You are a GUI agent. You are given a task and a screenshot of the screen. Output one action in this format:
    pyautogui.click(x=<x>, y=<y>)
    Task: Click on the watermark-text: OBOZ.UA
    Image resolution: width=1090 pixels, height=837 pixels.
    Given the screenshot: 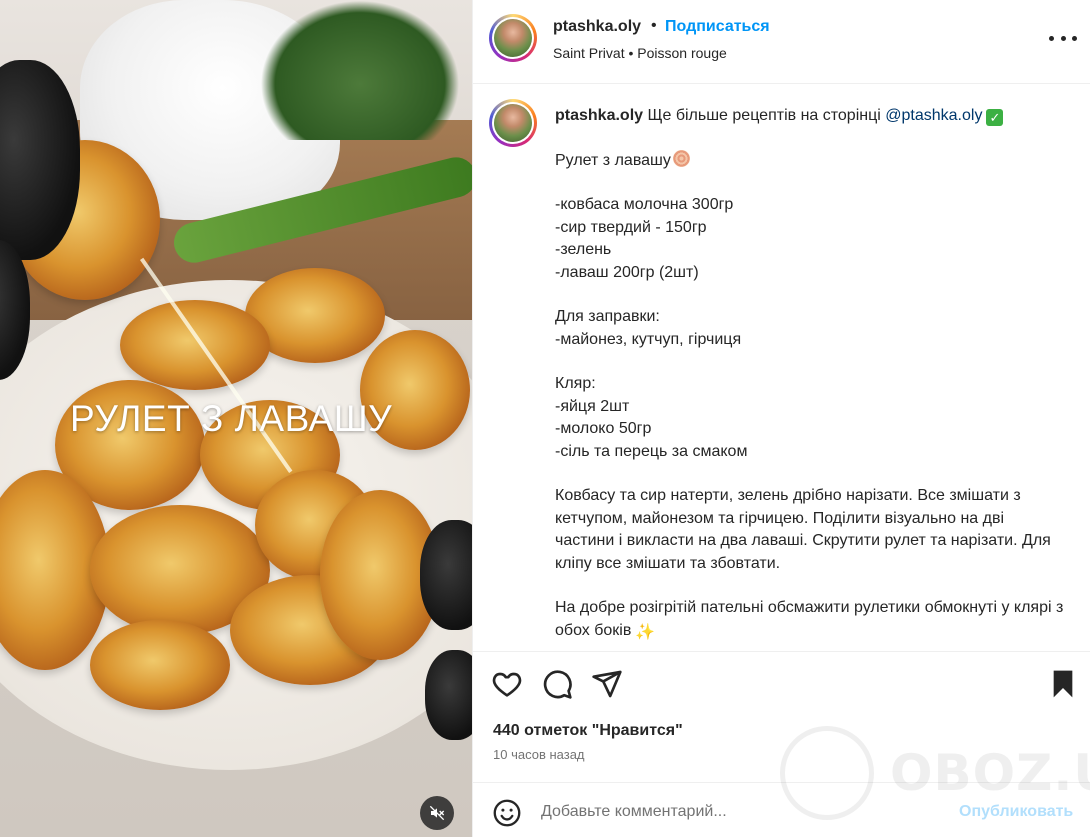 What is the action you would take?
    pyautogui.click(x=990, y=773)
    